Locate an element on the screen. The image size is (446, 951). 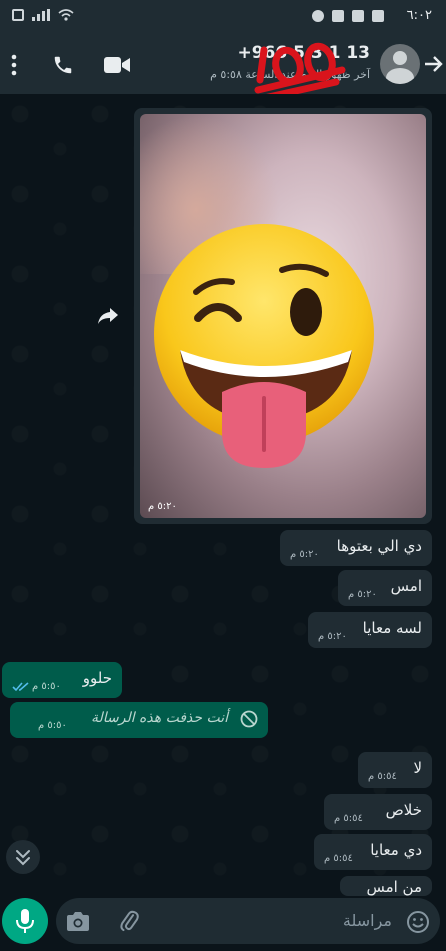
hundred-points-sticker-icon is located at coordinates (300, 72).